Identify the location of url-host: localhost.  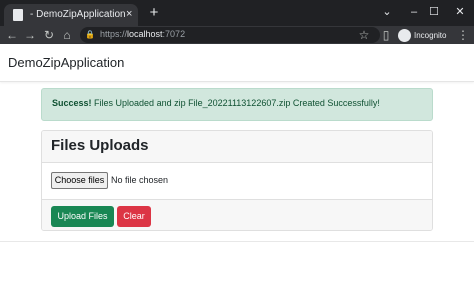
(145, 34).